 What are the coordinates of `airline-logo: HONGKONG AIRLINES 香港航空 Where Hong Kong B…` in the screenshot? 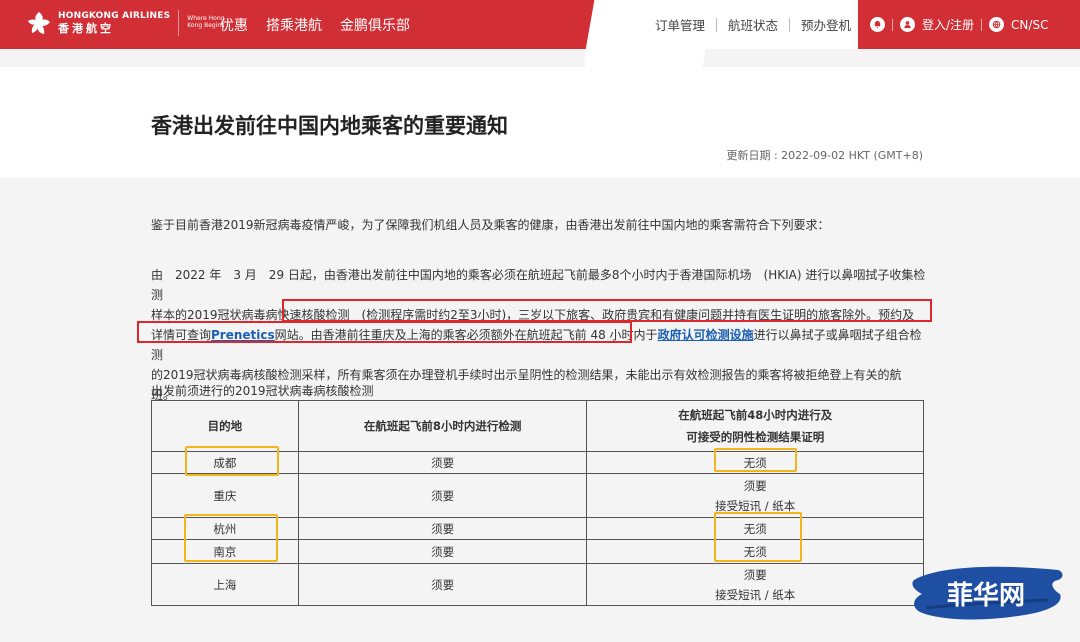 It's located at (125, 23).